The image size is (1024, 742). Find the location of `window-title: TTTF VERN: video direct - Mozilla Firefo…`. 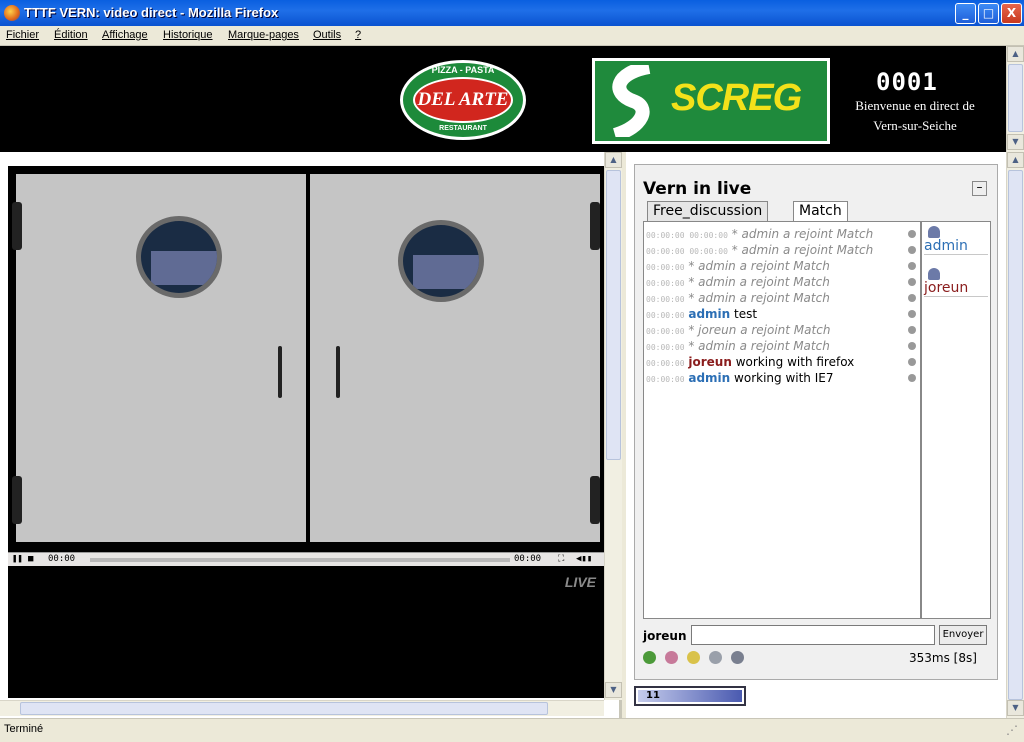

window-title: TTTF VERN: video direct - Mozilla Firefo… is located at coordinates (151, 12).